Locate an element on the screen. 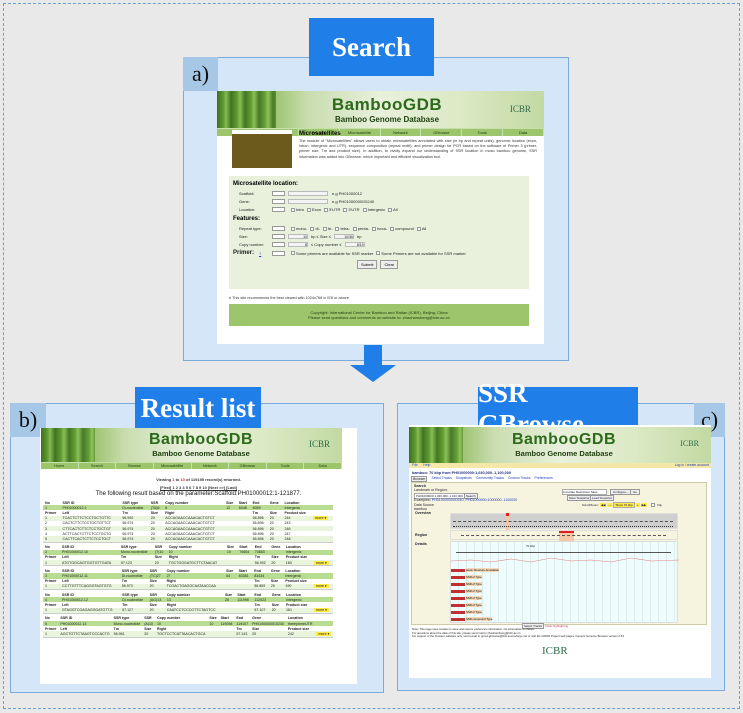 Image resolution: width=743 pixels, height=713 pixels. copy-max-input: 8/19 is located at coordinates (354, 244).